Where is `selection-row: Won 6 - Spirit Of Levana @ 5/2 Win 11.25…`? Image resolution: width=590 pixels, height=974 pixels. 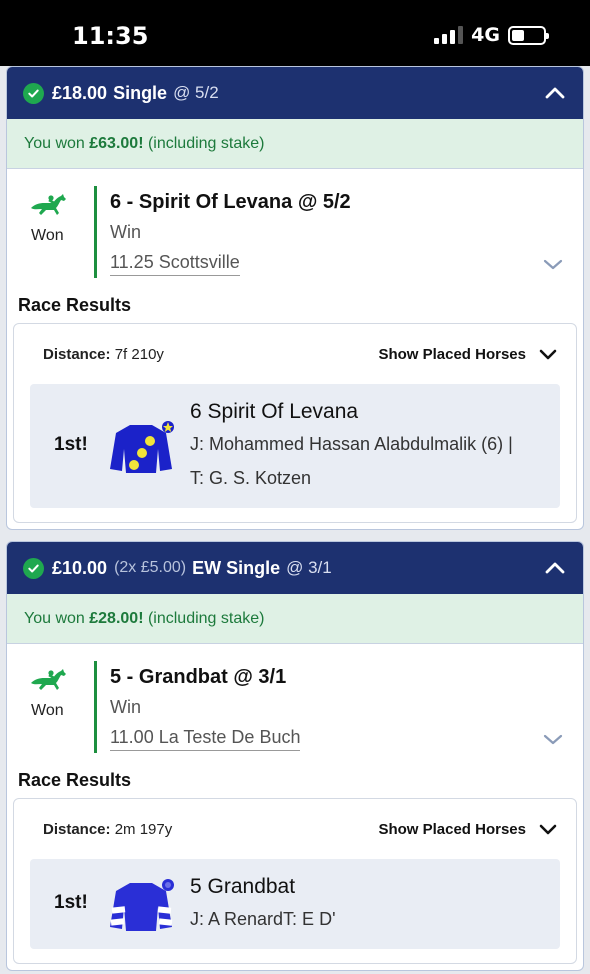 selection-row: Won 6 - Spirit Of Levana @ 5/2 Win 11.25… is located at coordinates (295, 228).